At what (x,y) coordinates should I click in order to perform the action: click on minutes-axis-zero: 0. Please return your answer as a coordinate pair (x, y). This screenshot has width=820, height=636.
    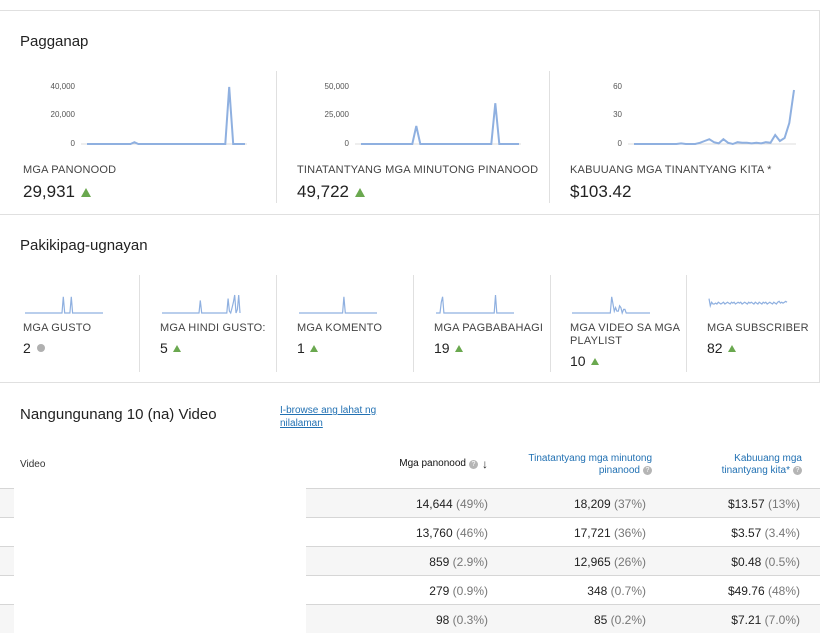
    Looking at the image, I should click on (347, 143).